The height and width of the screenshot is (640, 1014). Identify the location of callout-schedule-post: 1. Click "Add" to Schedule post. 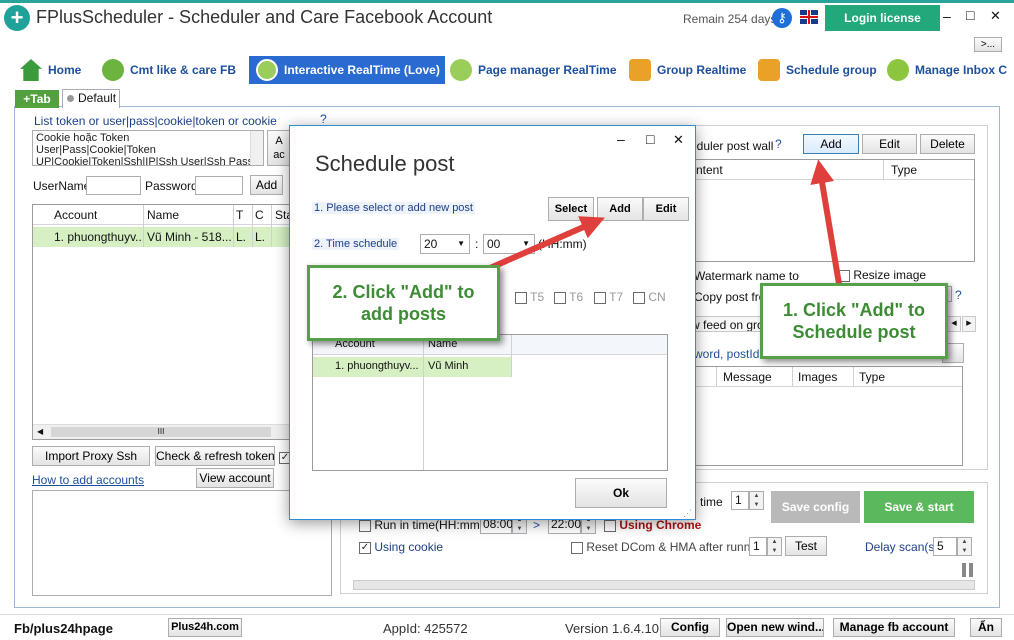
(854, 321).